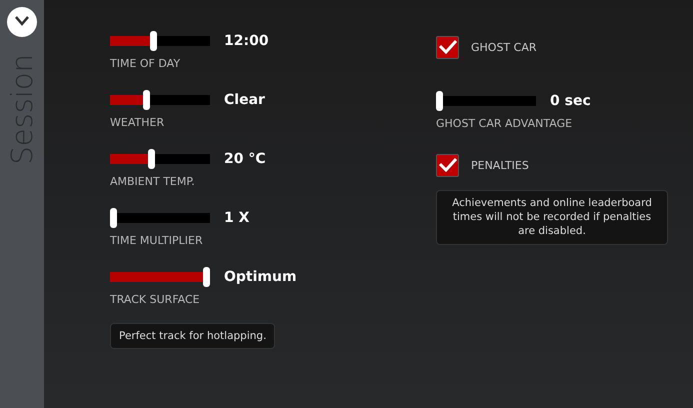  I want to click on slider-value: Clear, so click(244, 100).